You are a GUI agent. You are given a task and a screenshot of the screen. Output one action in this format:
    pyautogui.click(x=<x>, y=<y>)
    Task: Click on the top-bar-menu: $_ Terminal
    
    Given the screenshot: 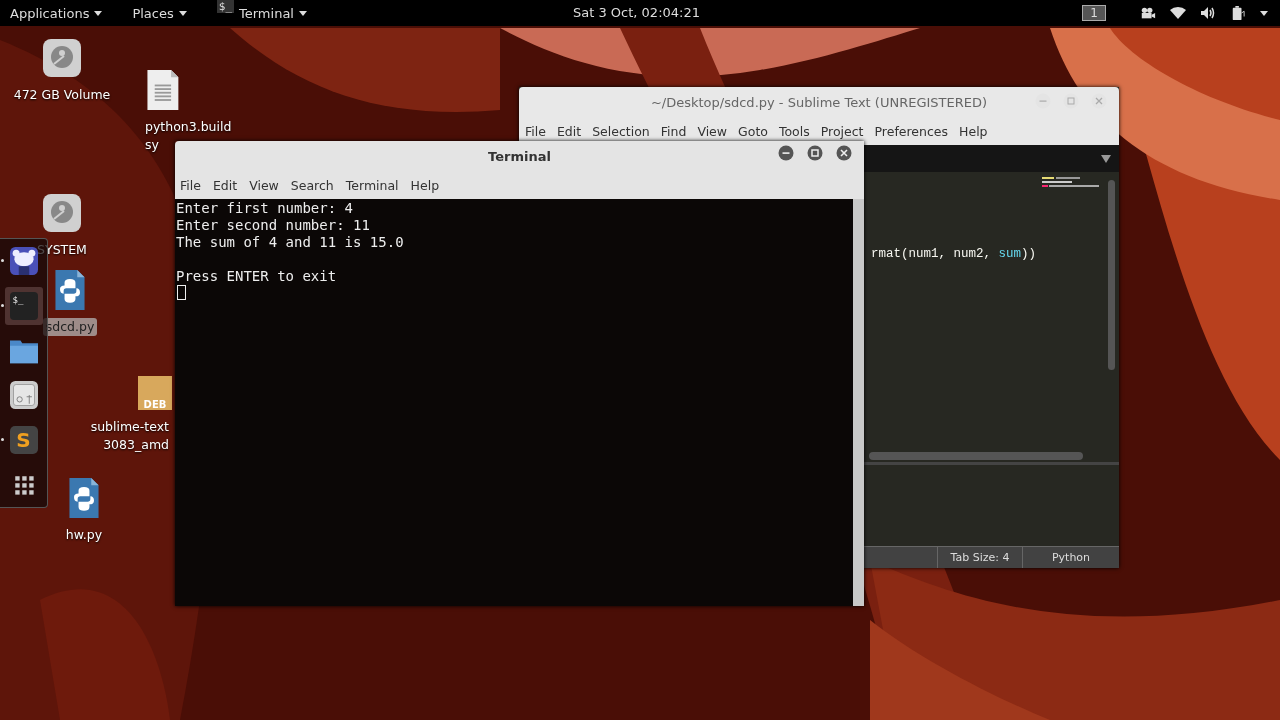 What is the action you would take?
    pyautogui.click(x=261, y=13)
    